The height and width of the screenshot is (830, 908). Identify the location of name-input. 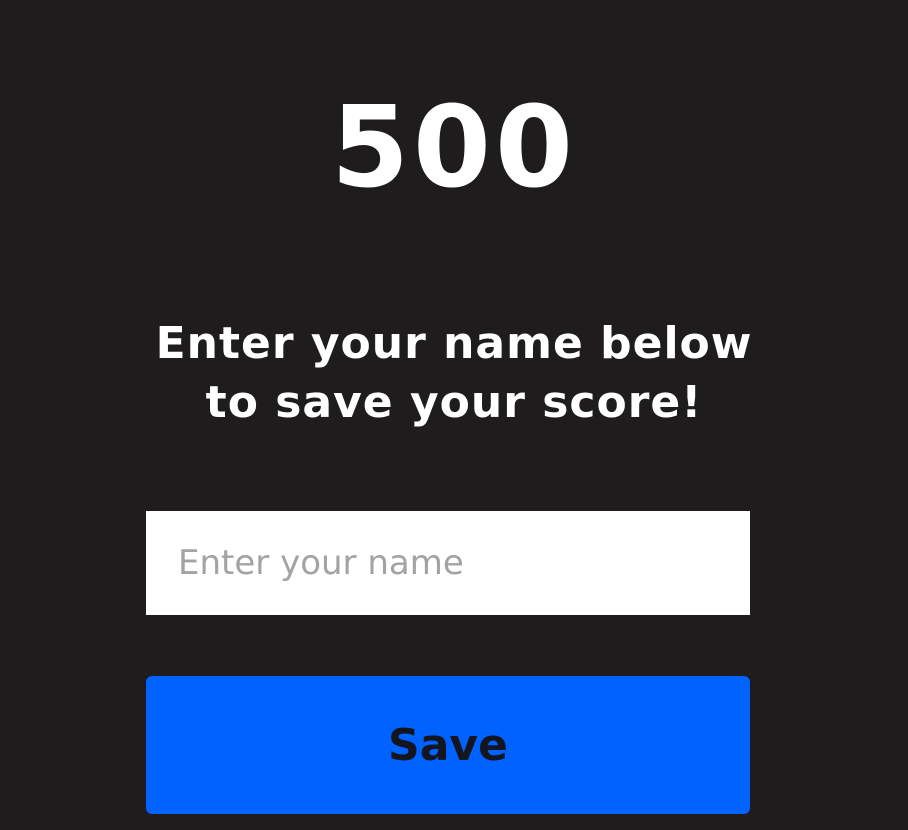
(448, 563).